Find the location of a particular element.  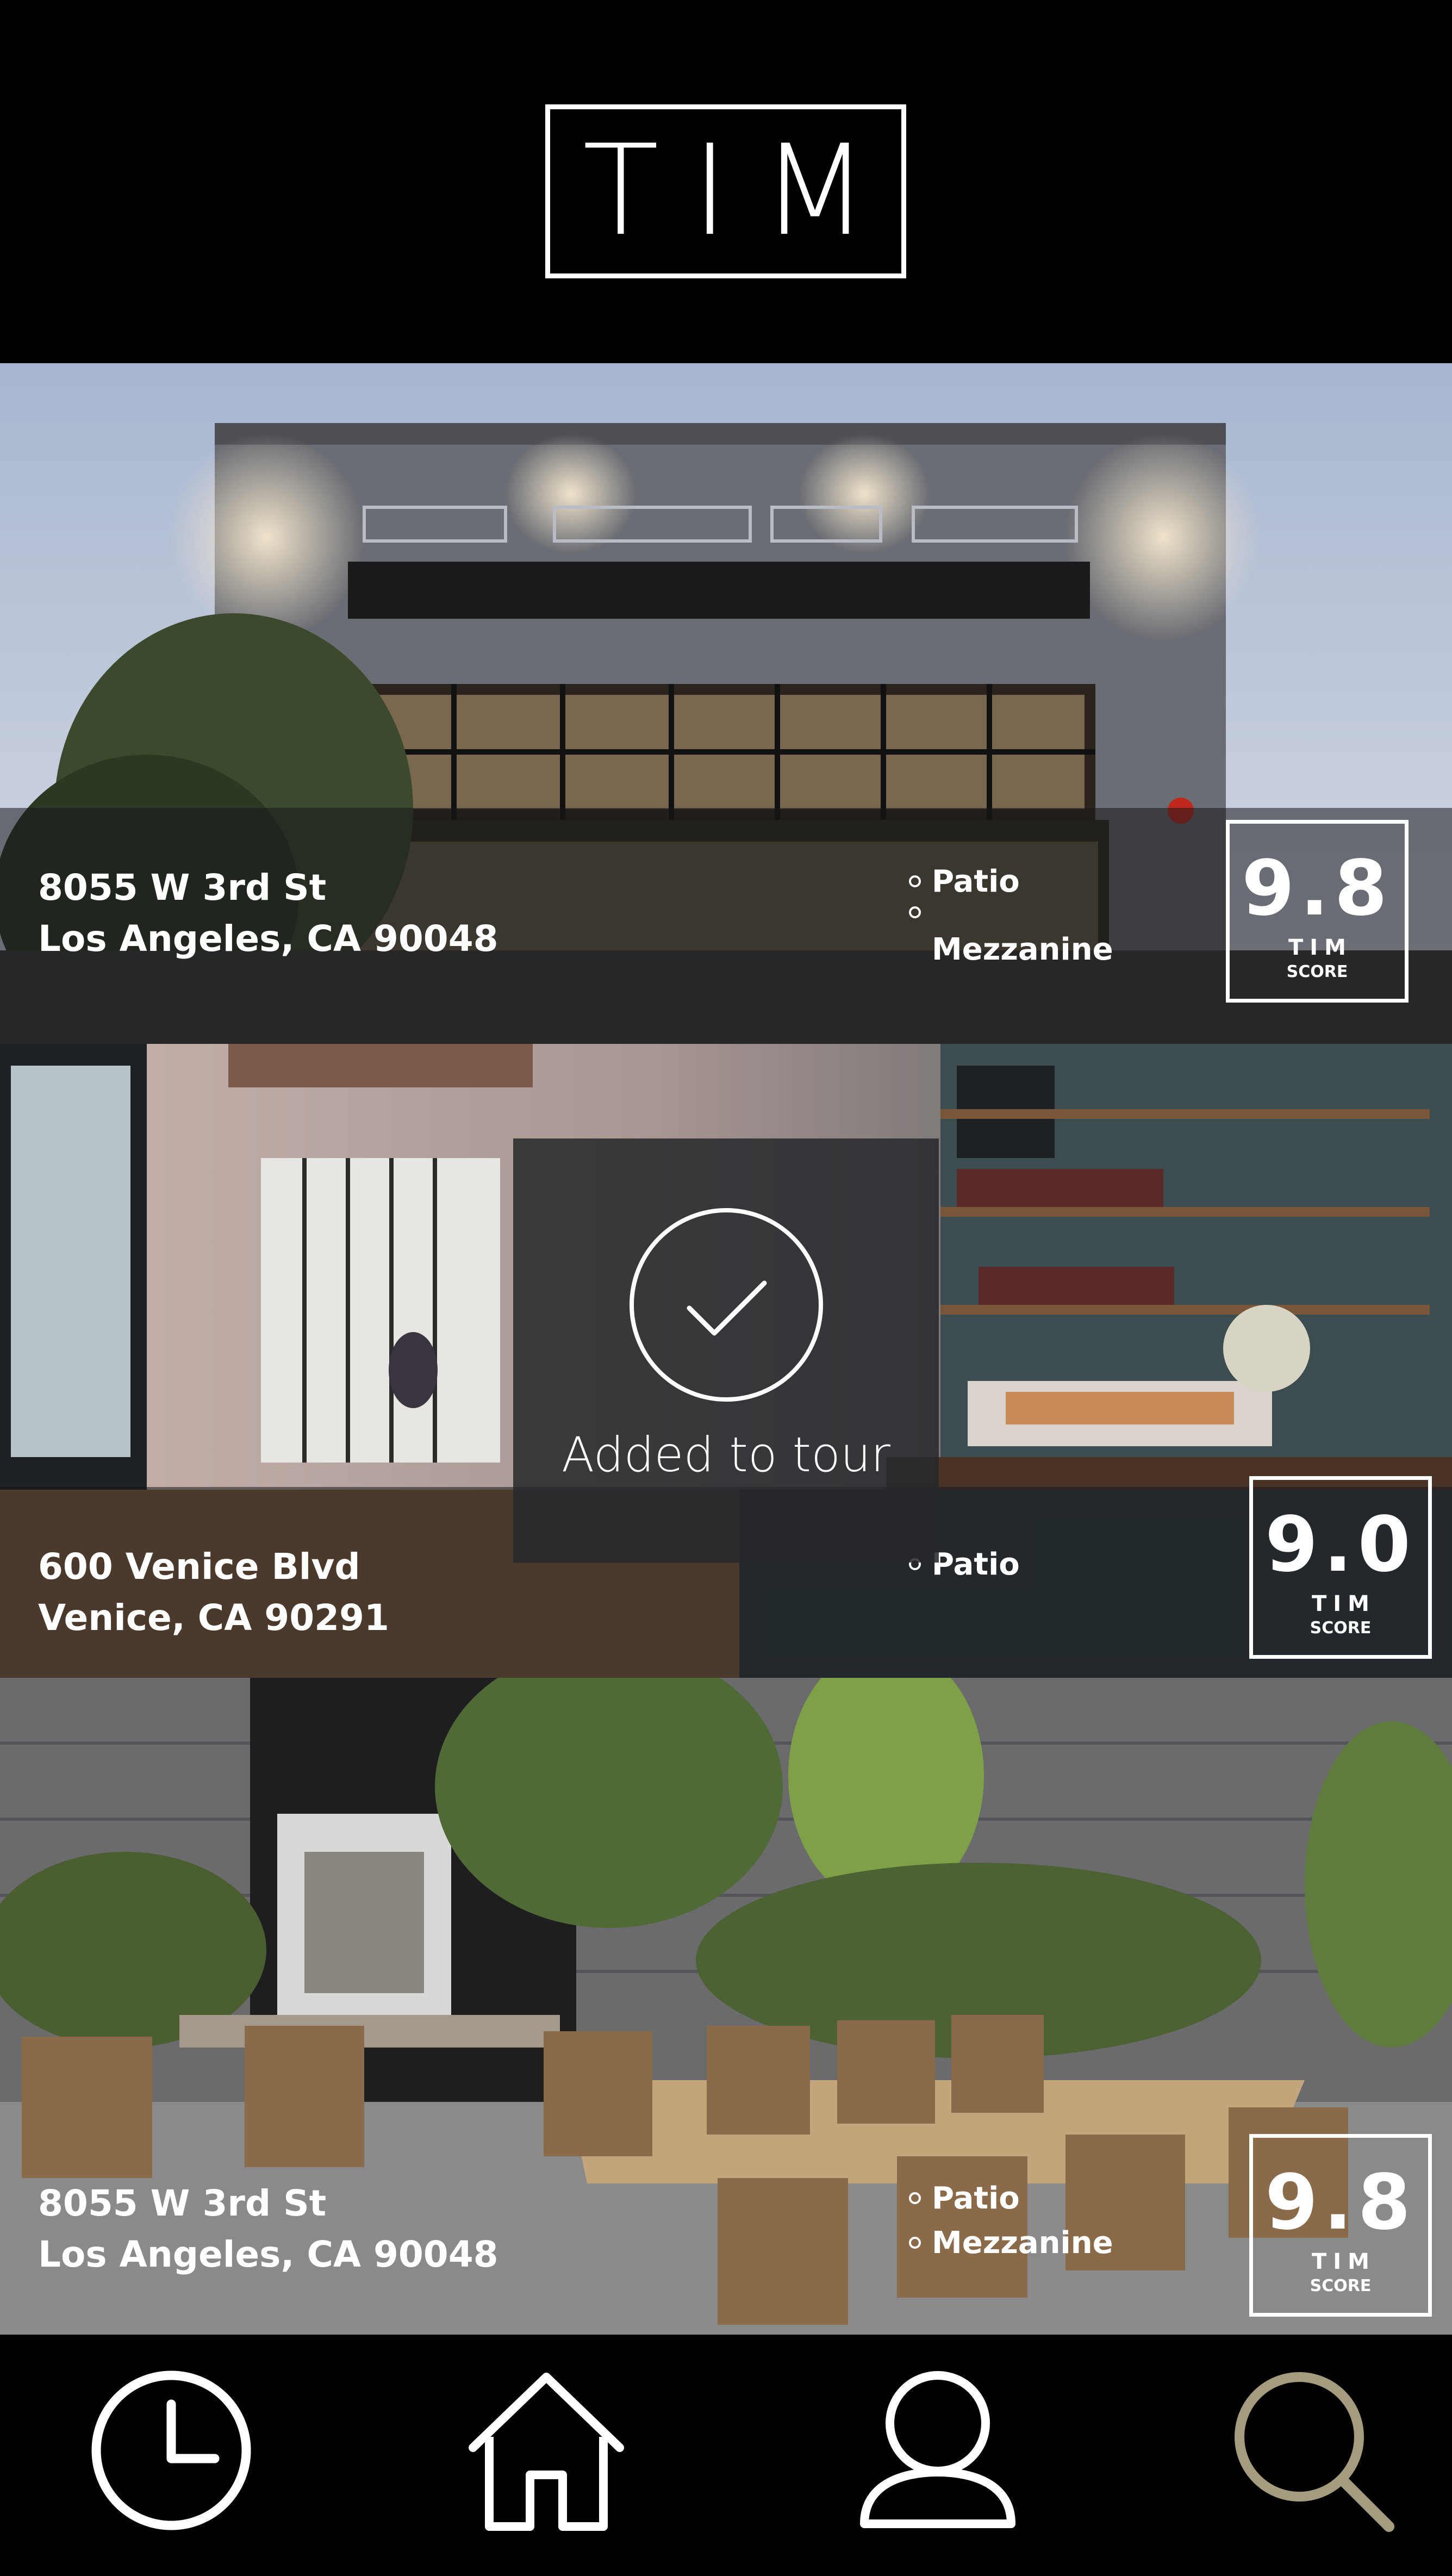

search-icon is located at coordinates (1315, 2452).